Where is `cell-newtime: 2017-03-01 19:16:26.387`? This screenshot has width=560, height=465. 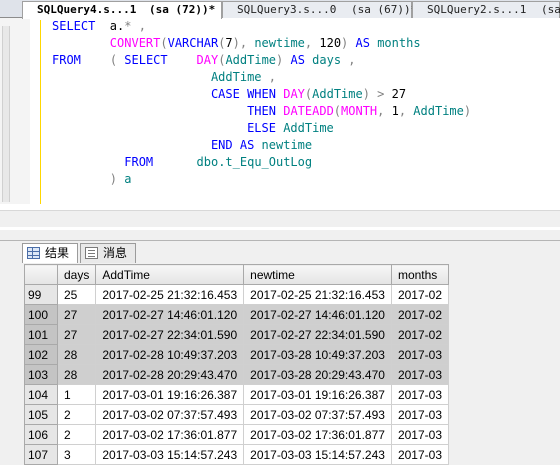
cell-newtime: 2017-03-01 19:16:26.387 is located at coordinates (317, 394).